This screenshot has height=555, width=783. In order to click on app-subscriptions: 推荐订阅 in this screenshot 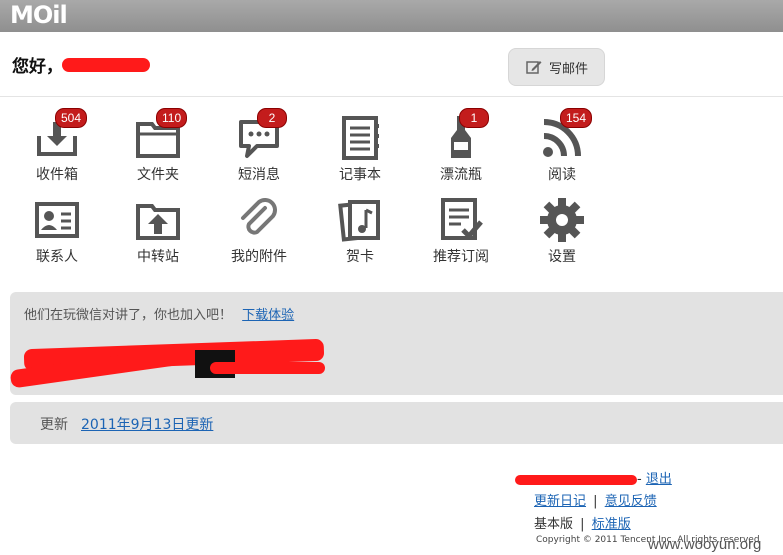, I will do `click(461, 231)`.